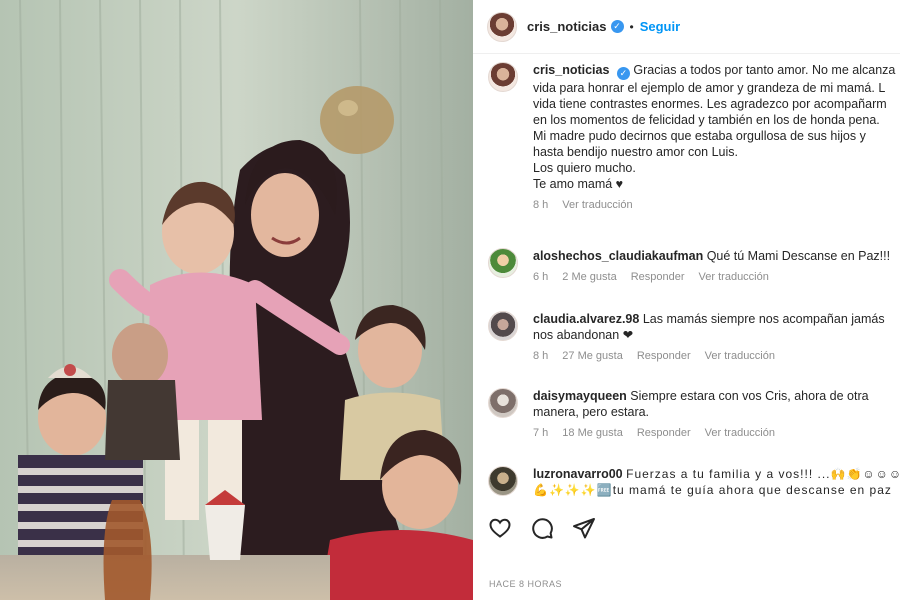 The height and width of the screenshot is (600, 900). What do you see at coordinates (798, 256) in the screenshot?
I see `comment-body: Qué tú Mami Descanse en Paz!!!` at bounding box center [798, 256].